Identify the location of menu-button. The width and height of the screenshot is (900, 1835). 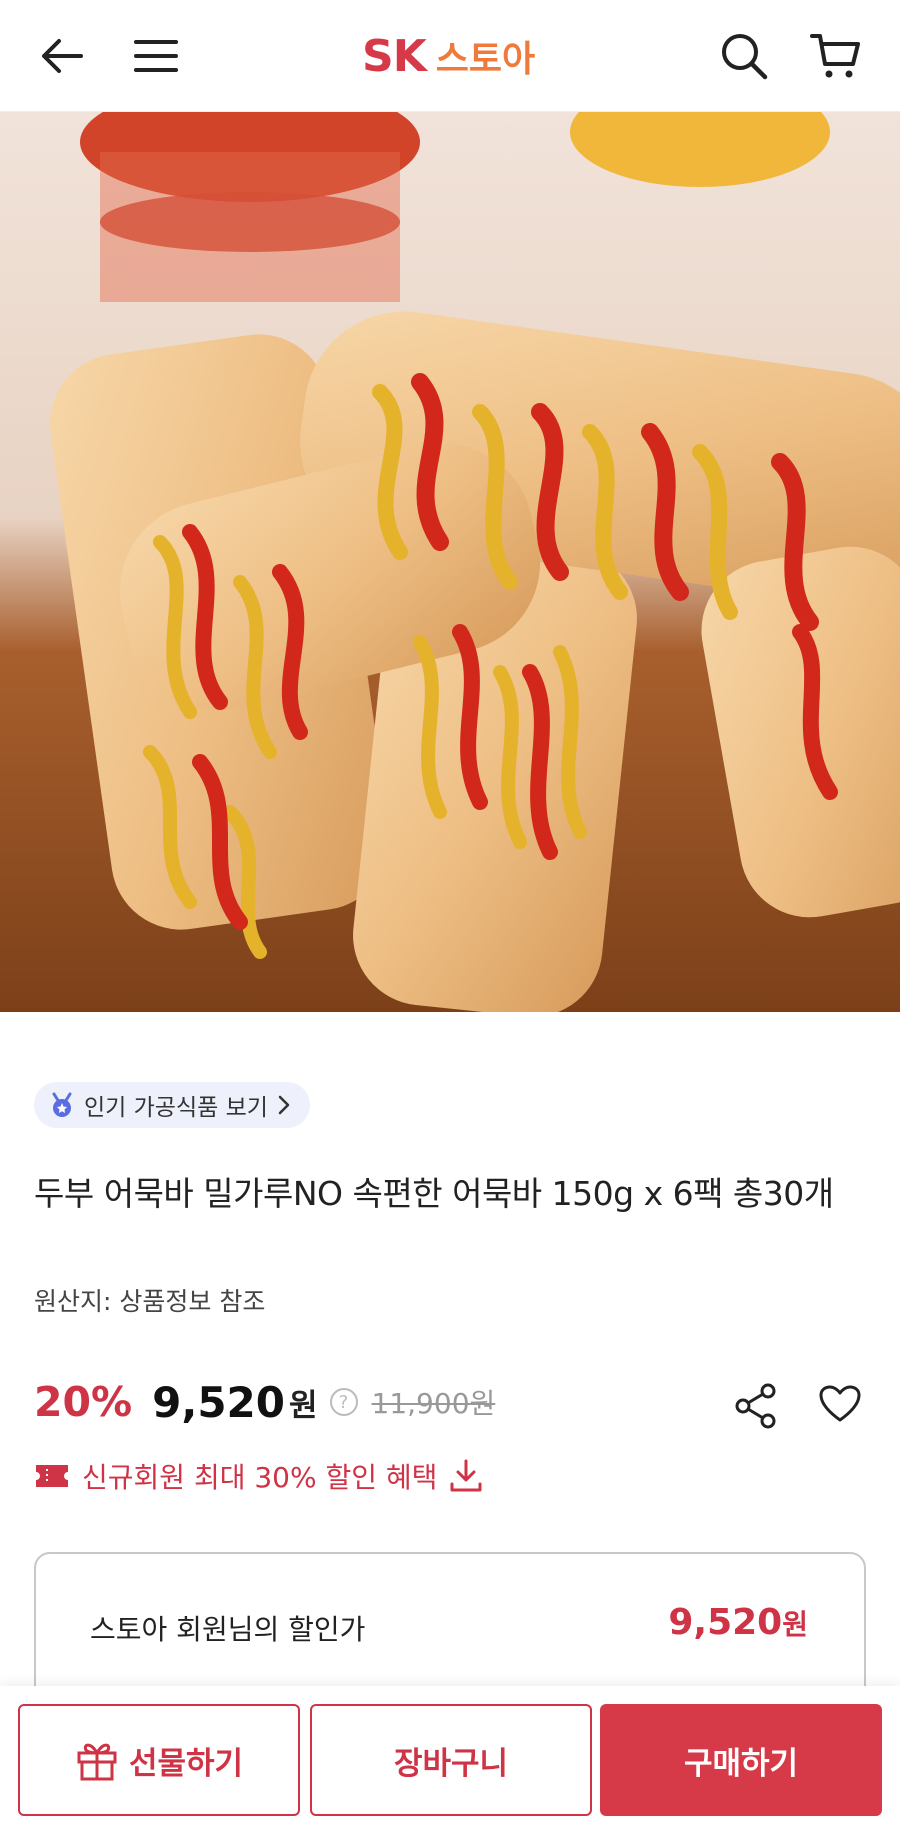
(156, 56).